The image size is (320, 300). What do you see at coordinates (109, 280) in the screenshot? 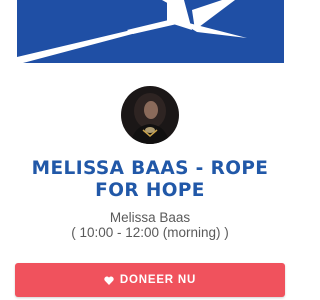
I see `heart-icon` at bounding box center [109, 280].